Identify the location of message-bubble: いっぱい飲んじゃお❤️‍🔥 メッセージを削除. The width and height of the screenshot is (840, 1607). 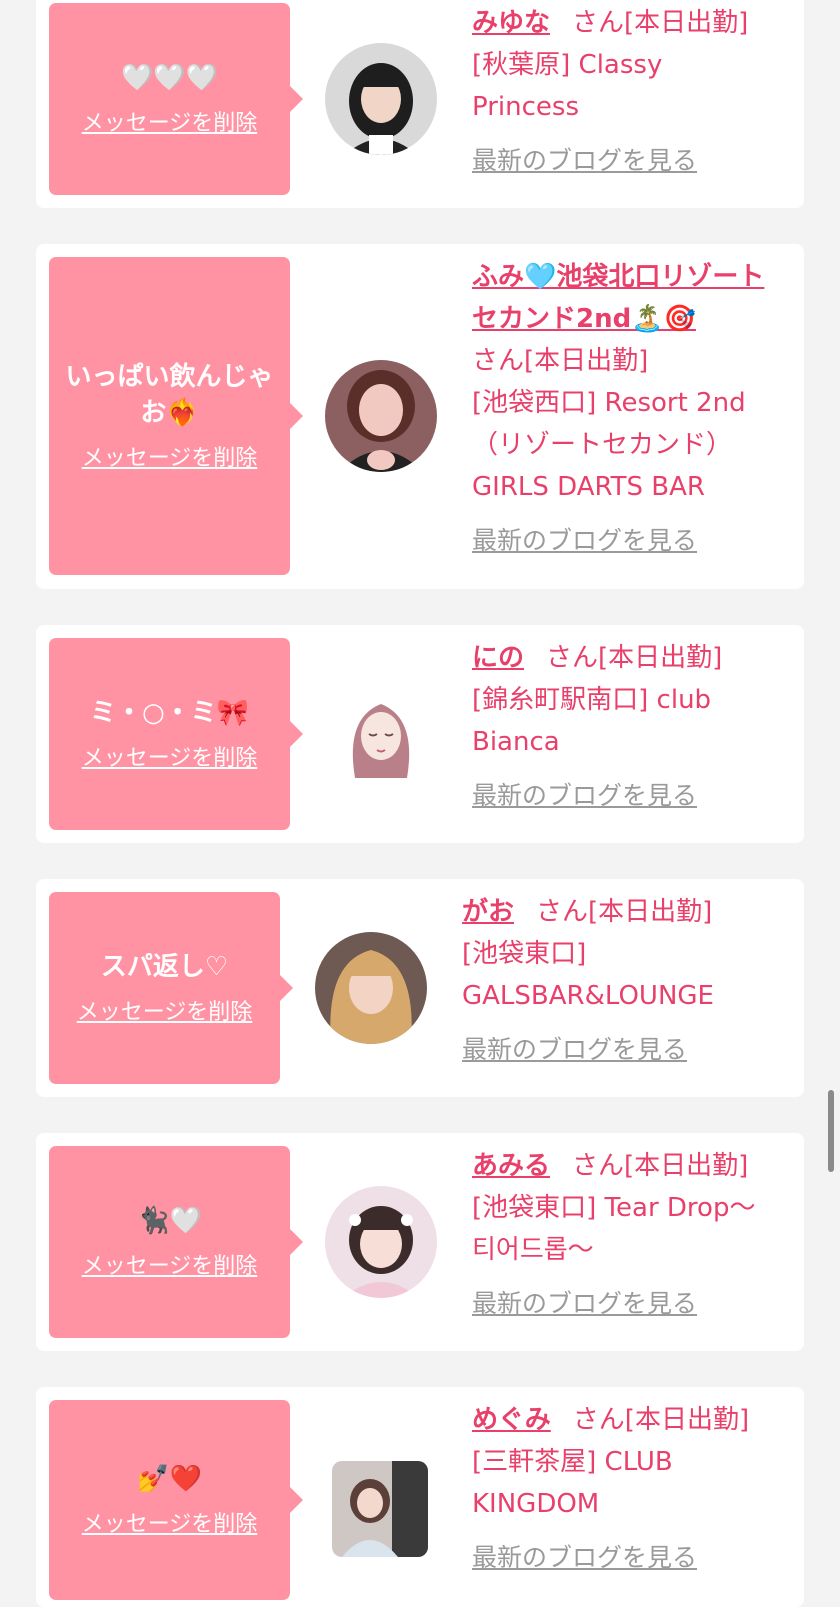
(176, 416).